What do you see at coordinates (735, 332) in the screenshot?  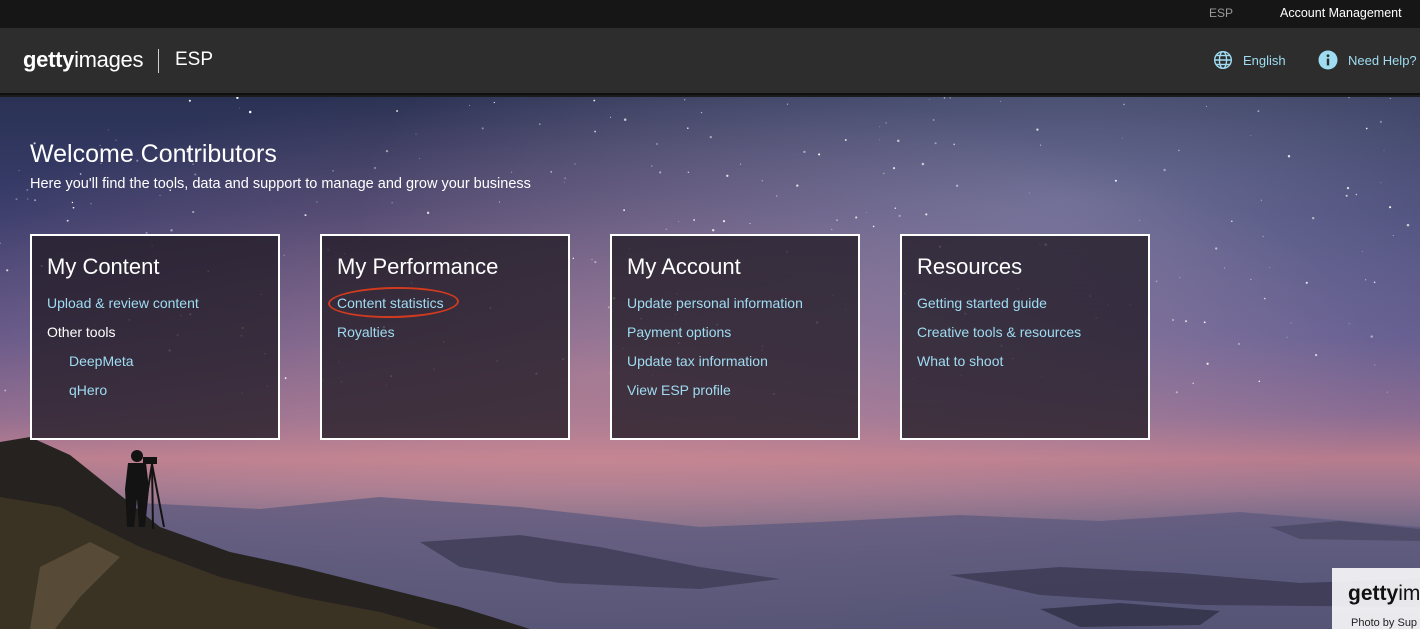 I see `payment-options-link: Payment options` at bounding box center [735, 332].